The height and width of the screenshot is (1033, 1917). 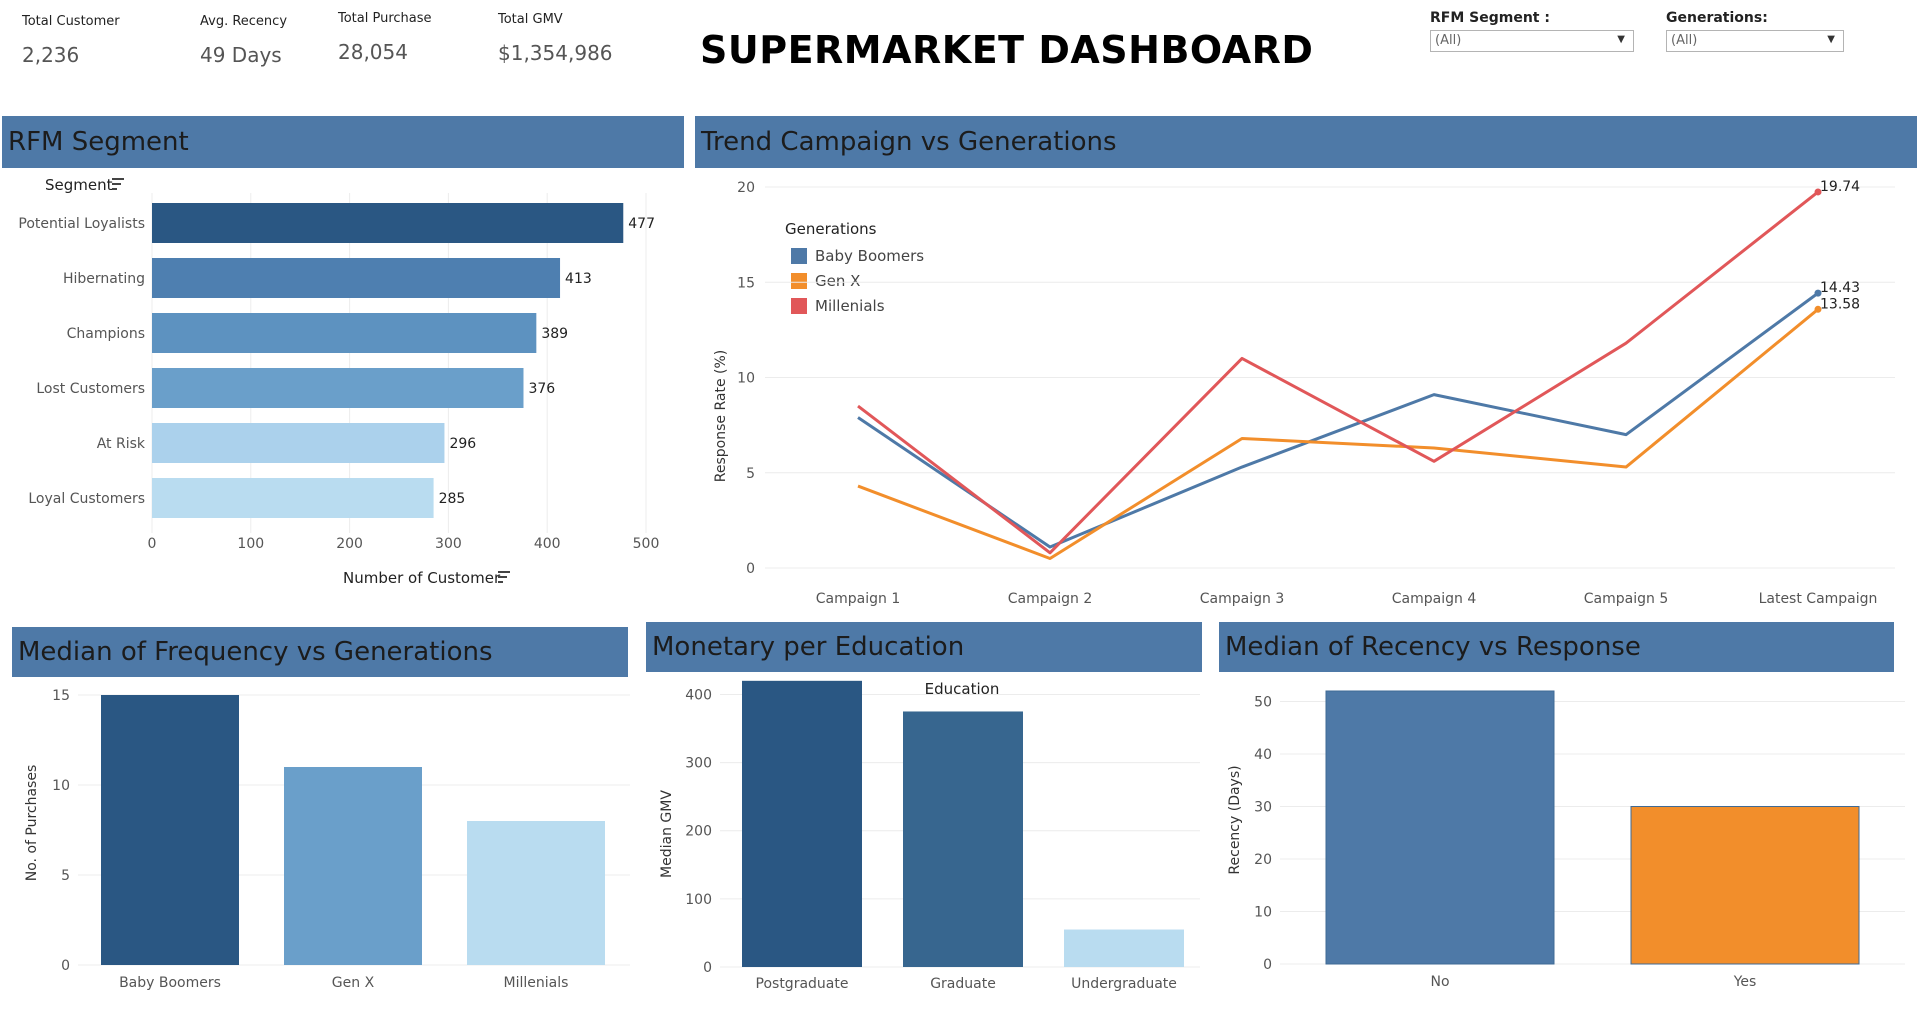 What do you see at coordinates (1840, 304) in the screenshot?
I see `end-value-label: 13.58` at bounding box center [1840, 304].